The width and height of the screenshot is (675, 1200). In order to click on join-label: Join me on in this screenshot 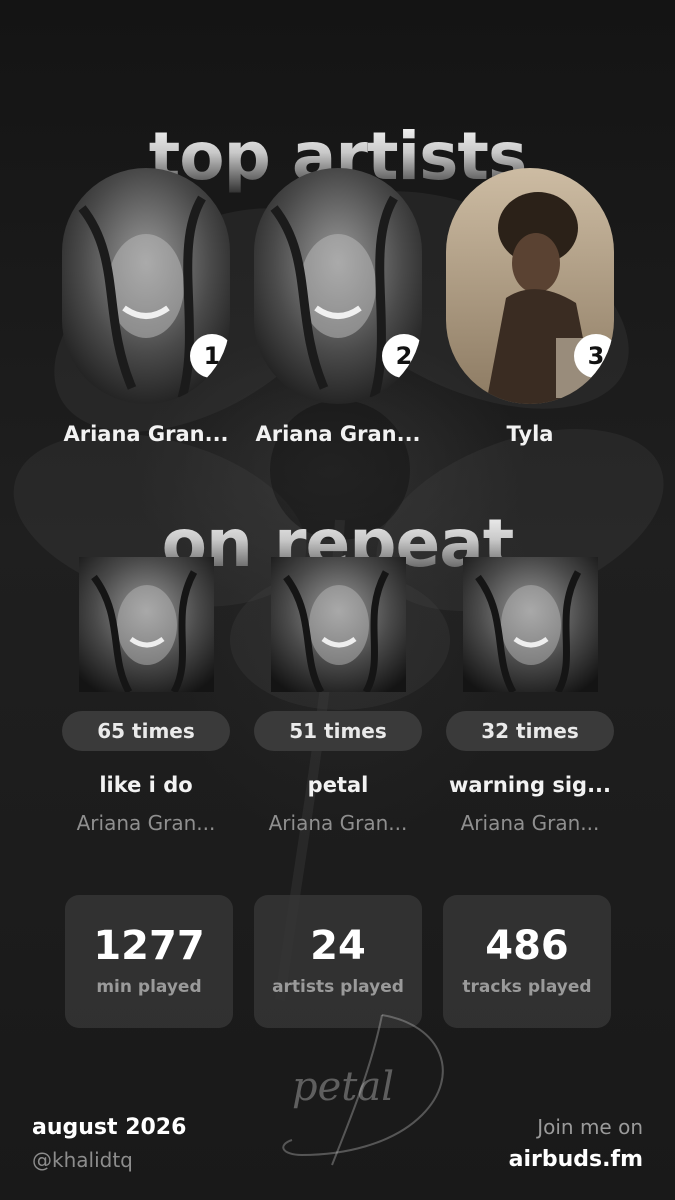, I will do `click(590, 1127)`.